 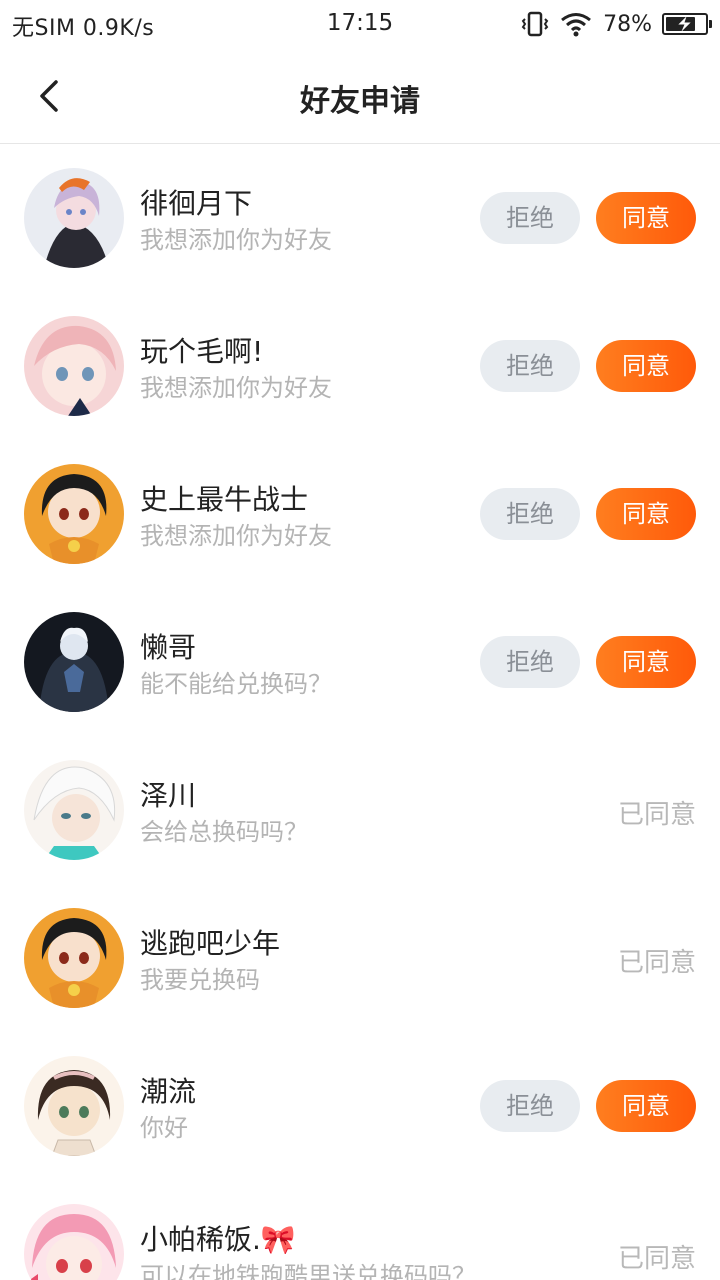 What do you see at coordinates (164, 1128) in the screenshot?
I see `request-message: 你好` at bounding box center [164, 1128].